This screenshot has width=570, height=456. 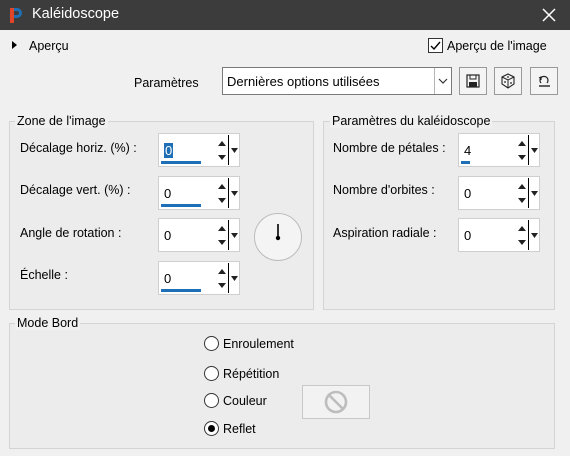 I want to click on edge-mode-title: Mode Bord, so click(x=48, y=323).